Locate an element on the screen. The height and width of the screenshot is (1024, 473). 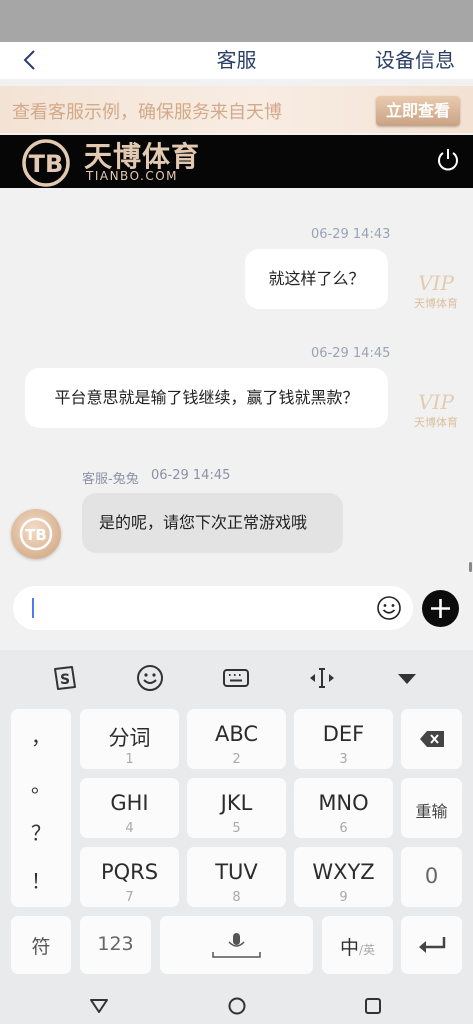
recents-square-icon is located at coordinates (373, 1006).